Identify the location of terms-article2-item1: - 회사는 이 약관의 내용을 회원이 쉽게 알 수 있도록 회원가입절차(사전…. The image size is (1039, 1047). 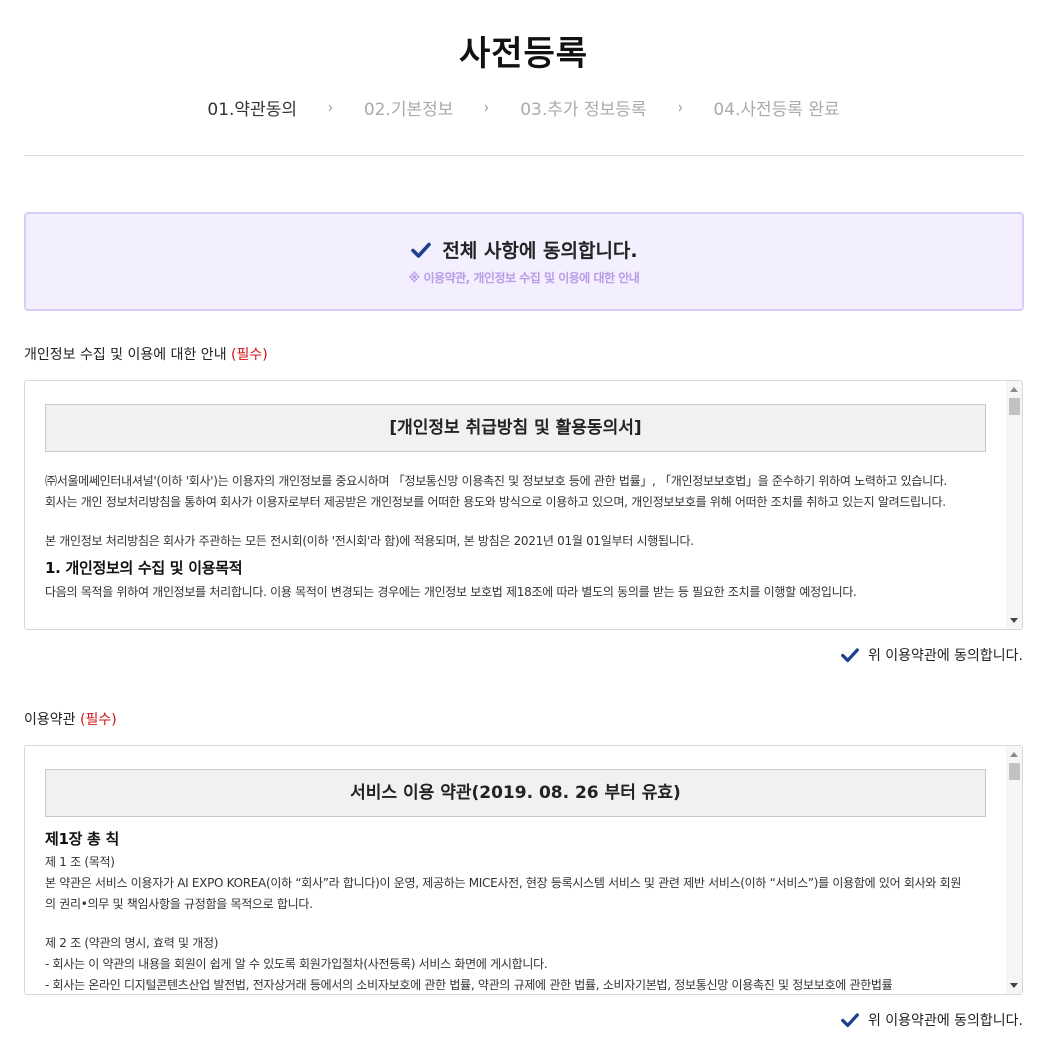
(296, 964).